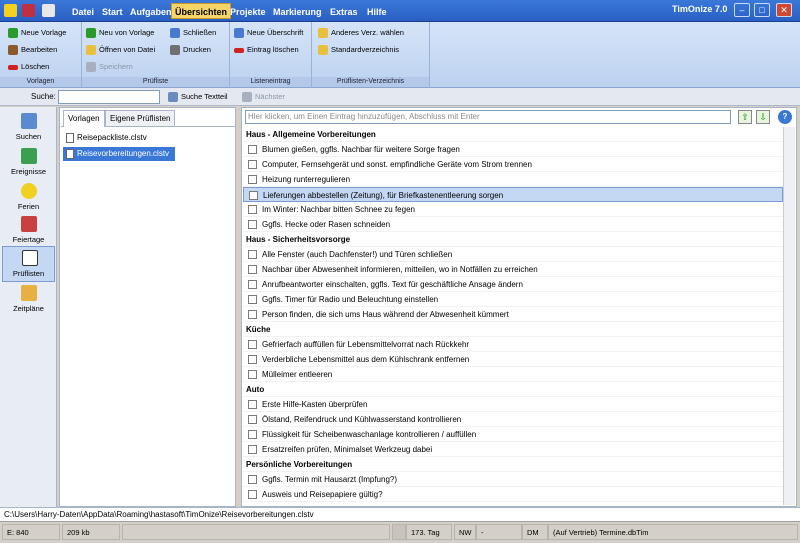 The height and width of the screenshot is (543, 800). I want to click on section-header: Persönliche Vorbereitungen, so click(513, 464).